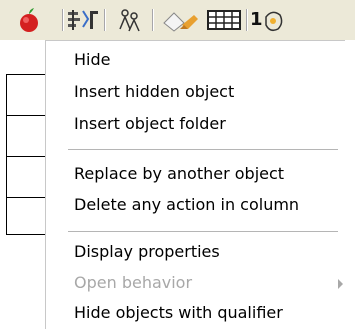 The width and height of the screenshot is (355, 329). Describe the element at coordinates (92, 60) in the screenshot. I see `menu-item-hide: Hide` at that location.